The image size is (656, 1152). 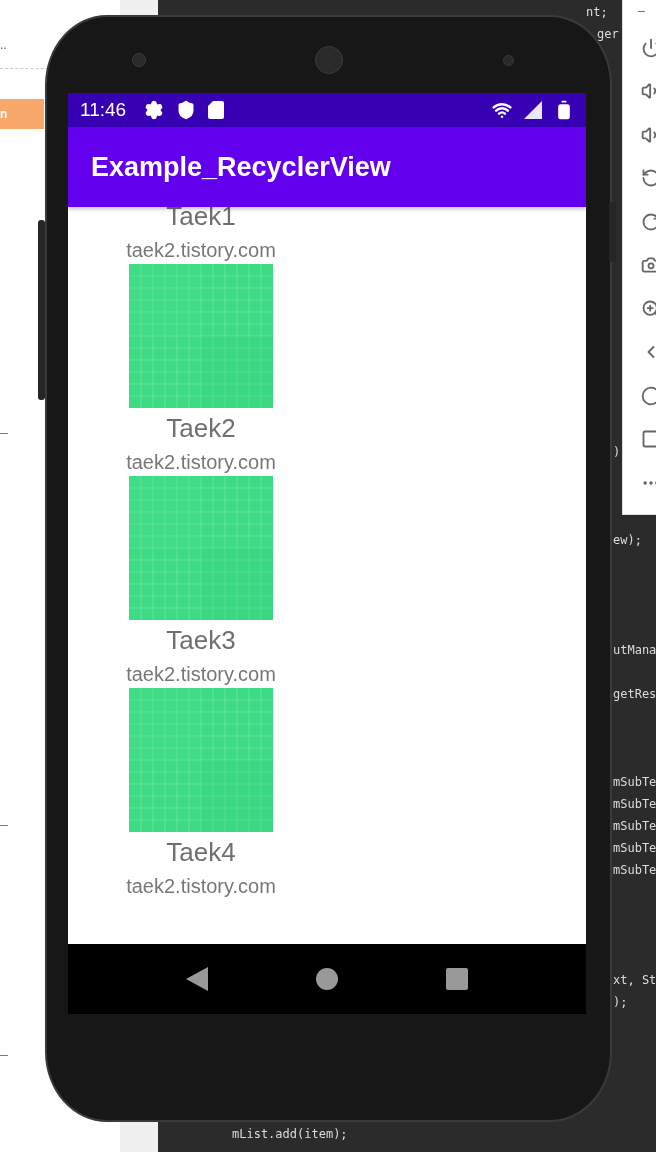 What do you see at coordinates (201, 852) in the screenshot?
I see `item-title: Taek4` at bounding box center [201, 852].